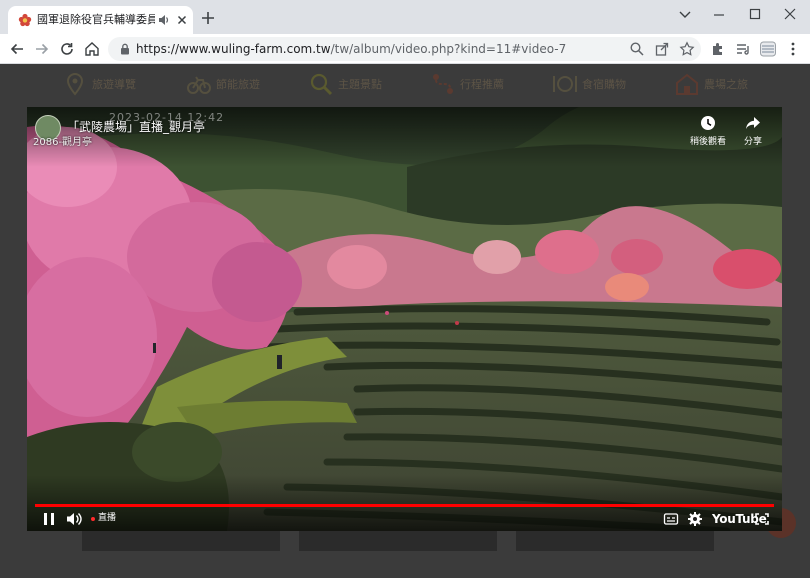  What do you see at coordinates (75, 84) in the screenshot?
I see `map-pin-icon` at bounding box center [75, 84].